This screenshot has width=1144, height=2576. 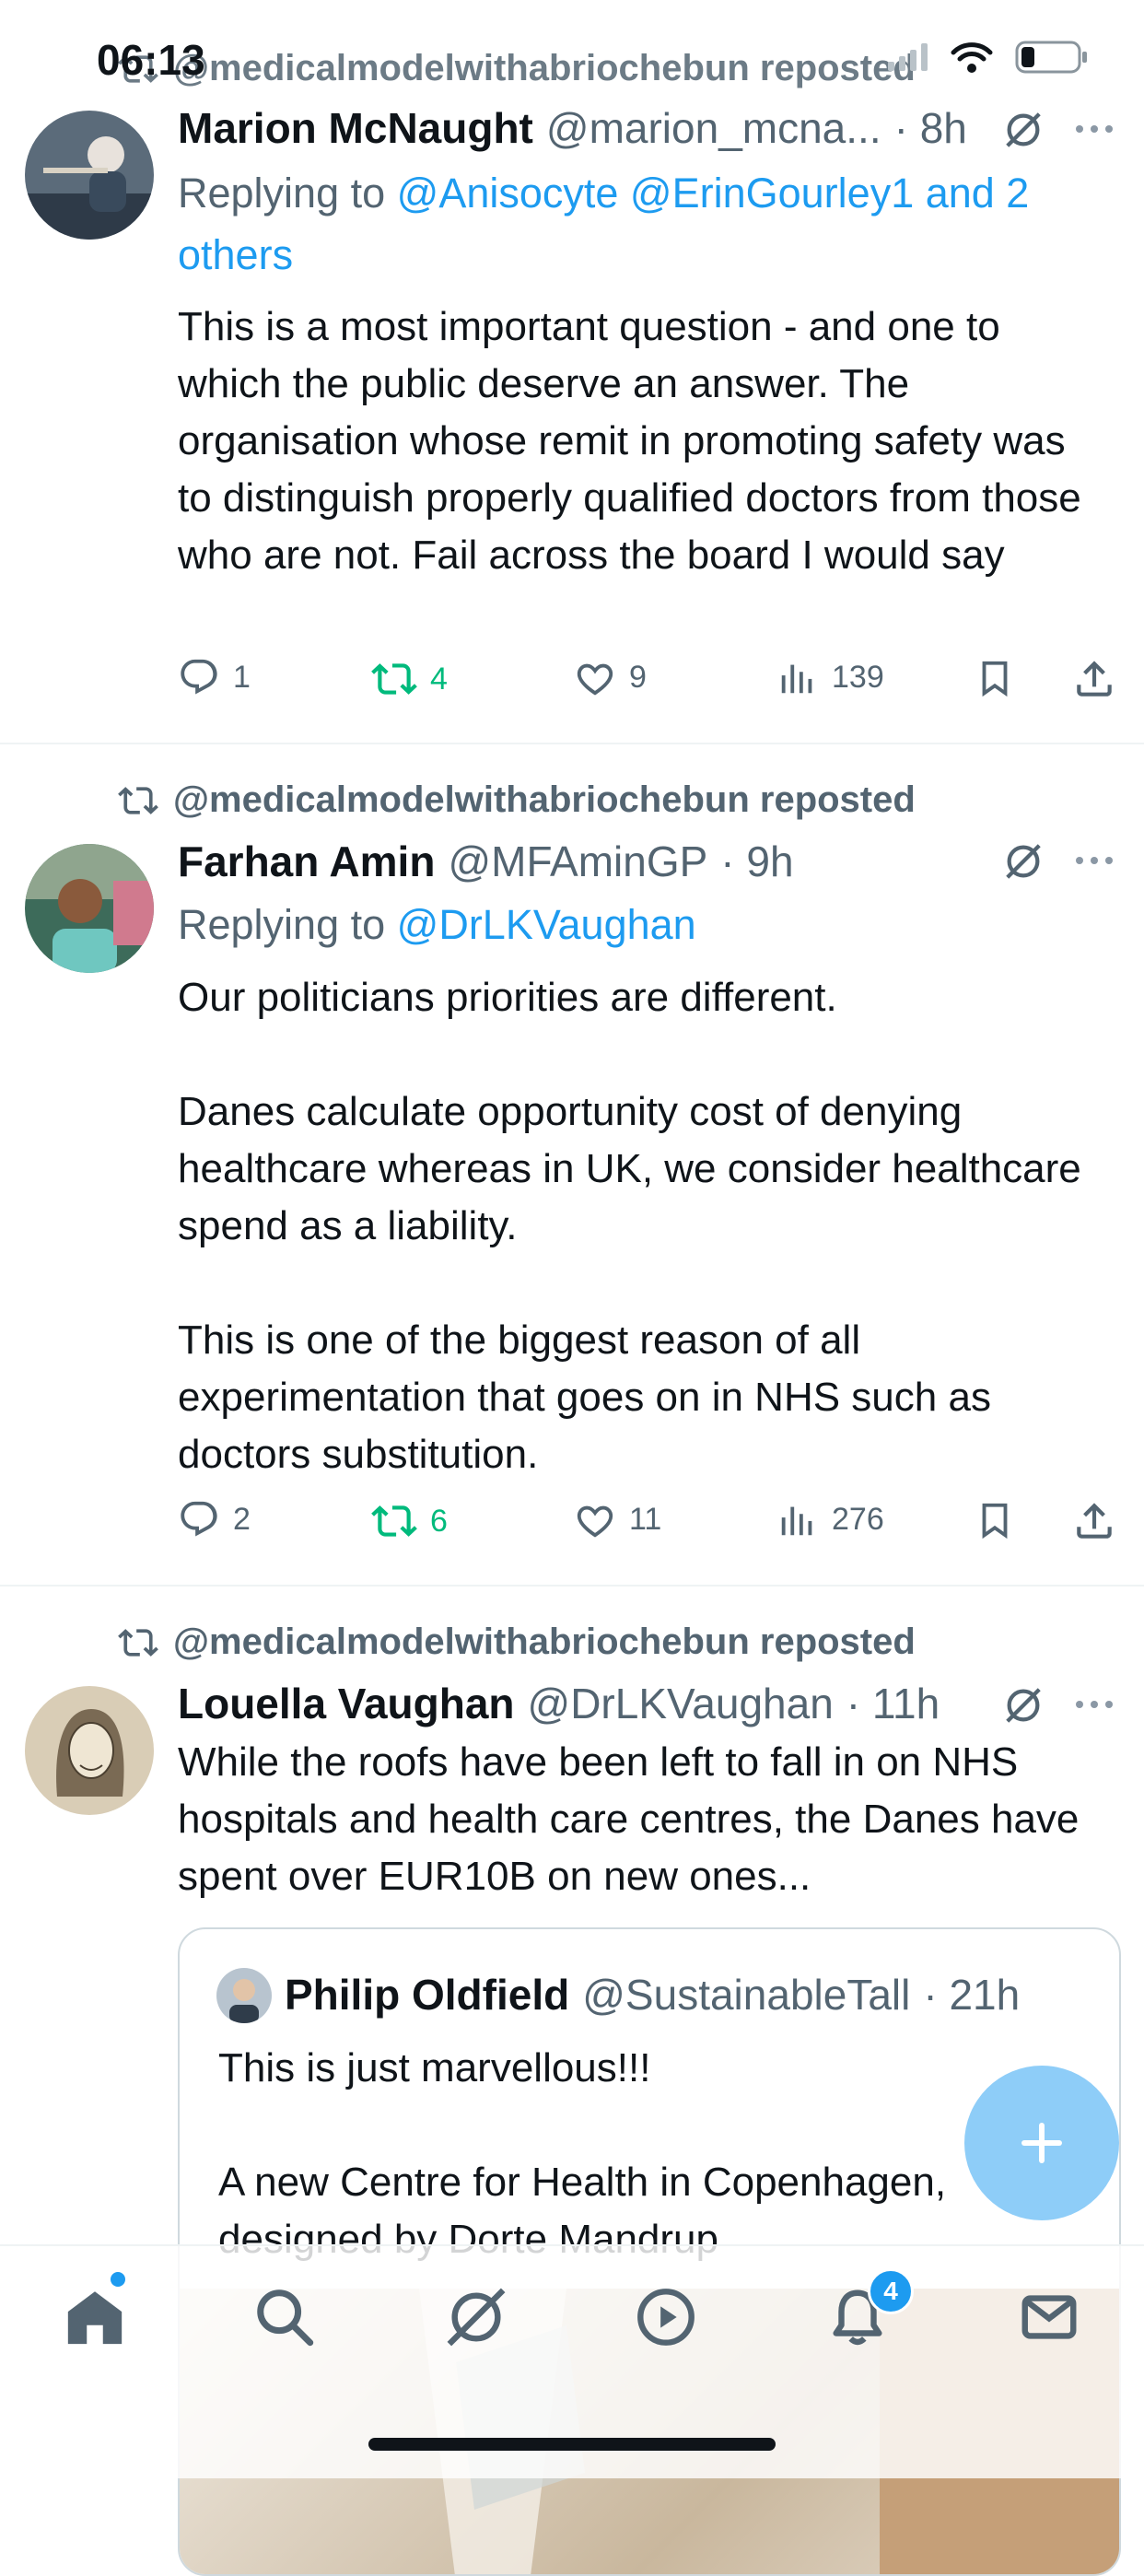 What do you see at coordinates (746, 1995) in the screenshot?
I see `quote-handle: @SustainableTall` at bounding box center [746, 1995].